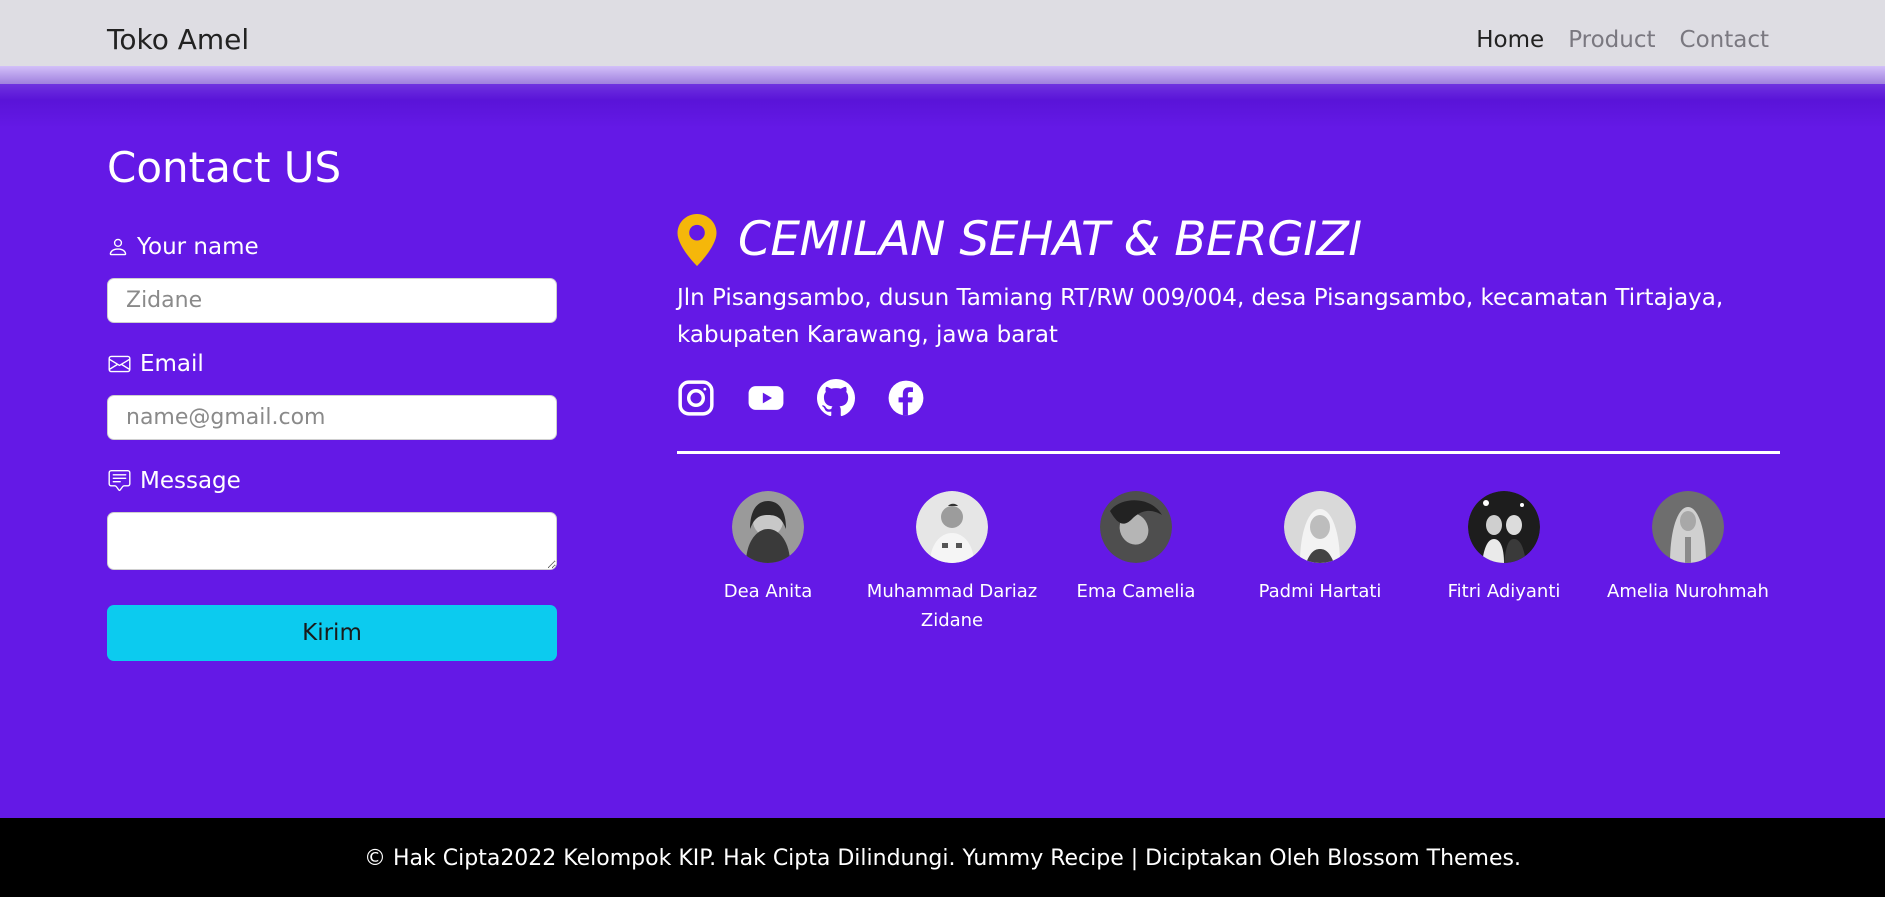 This screenshot has width=1885, height=897. I want to click on member-name: Fitri Adiyanti, so click(1504, 591).